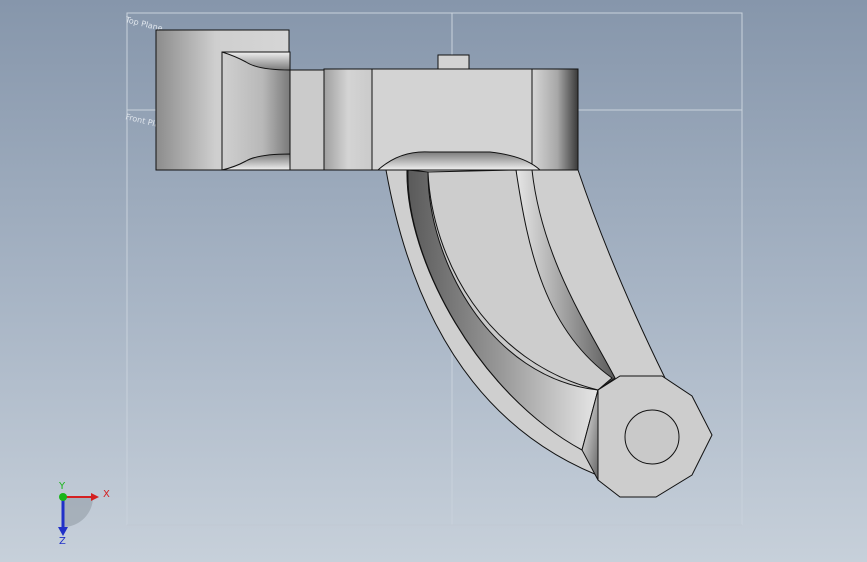 This screenshot has height=562, width=867. What do you see at coordinates (63, 497) in the screenshot?
I see `y-axis-dot` at bounding box center [63, 497].